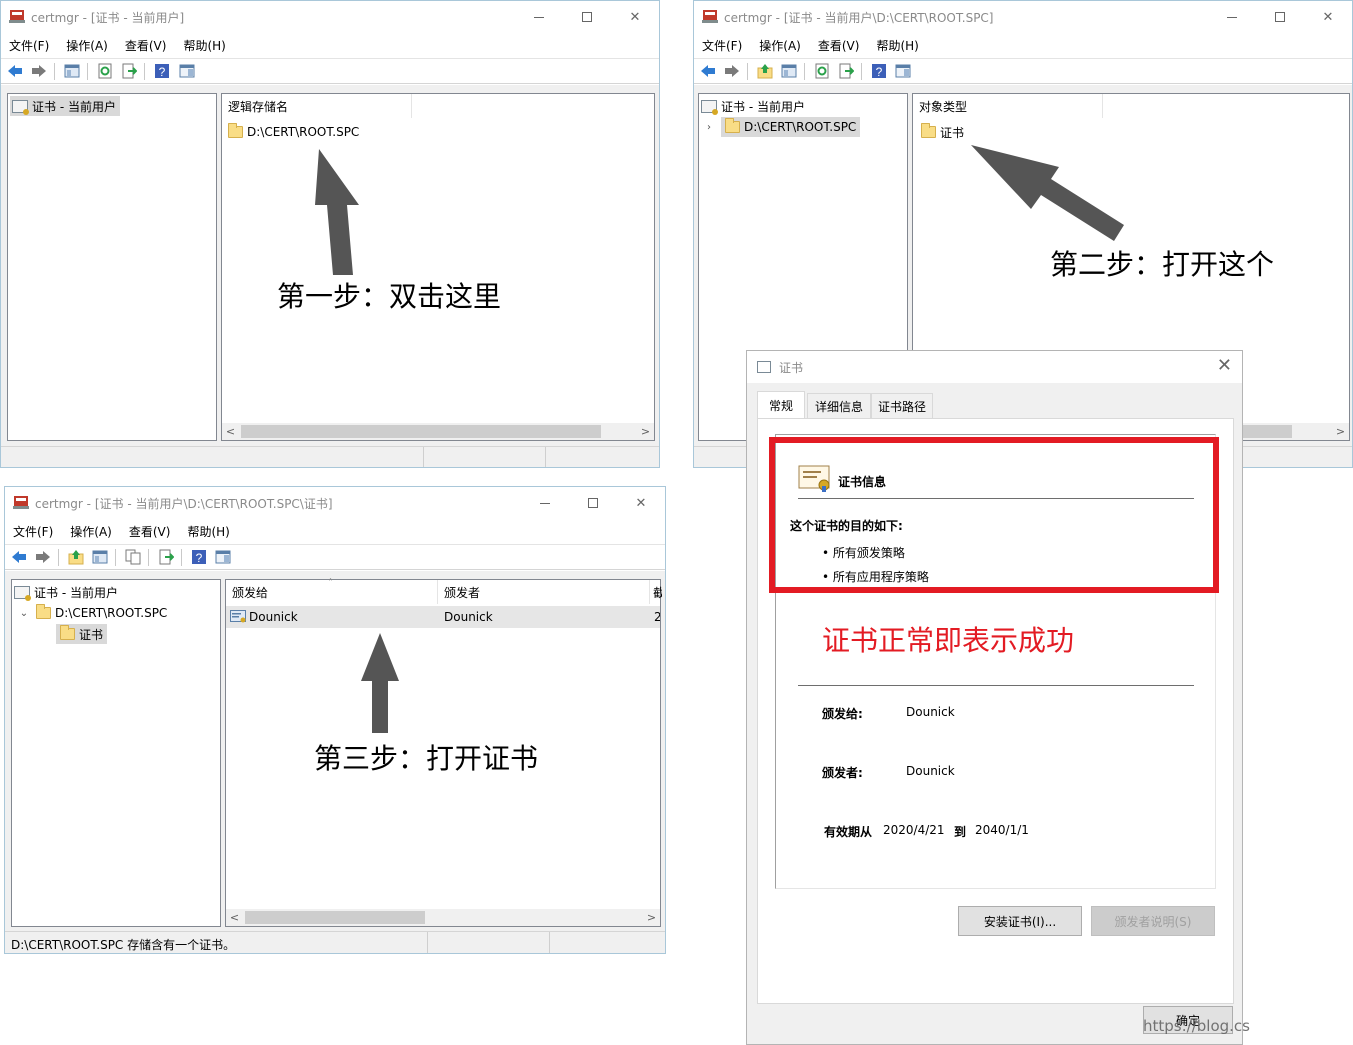 The height and width of the screenshot is (1045, 1353). I want to click on column-logical-store-name: 逻辑存储名, so click(317, 106).